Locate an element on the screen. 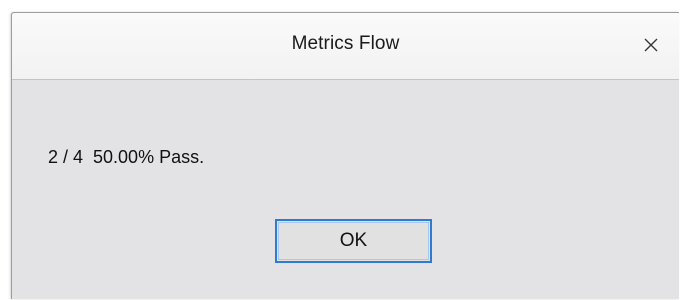  close-button is located at coordinates (651, 45).